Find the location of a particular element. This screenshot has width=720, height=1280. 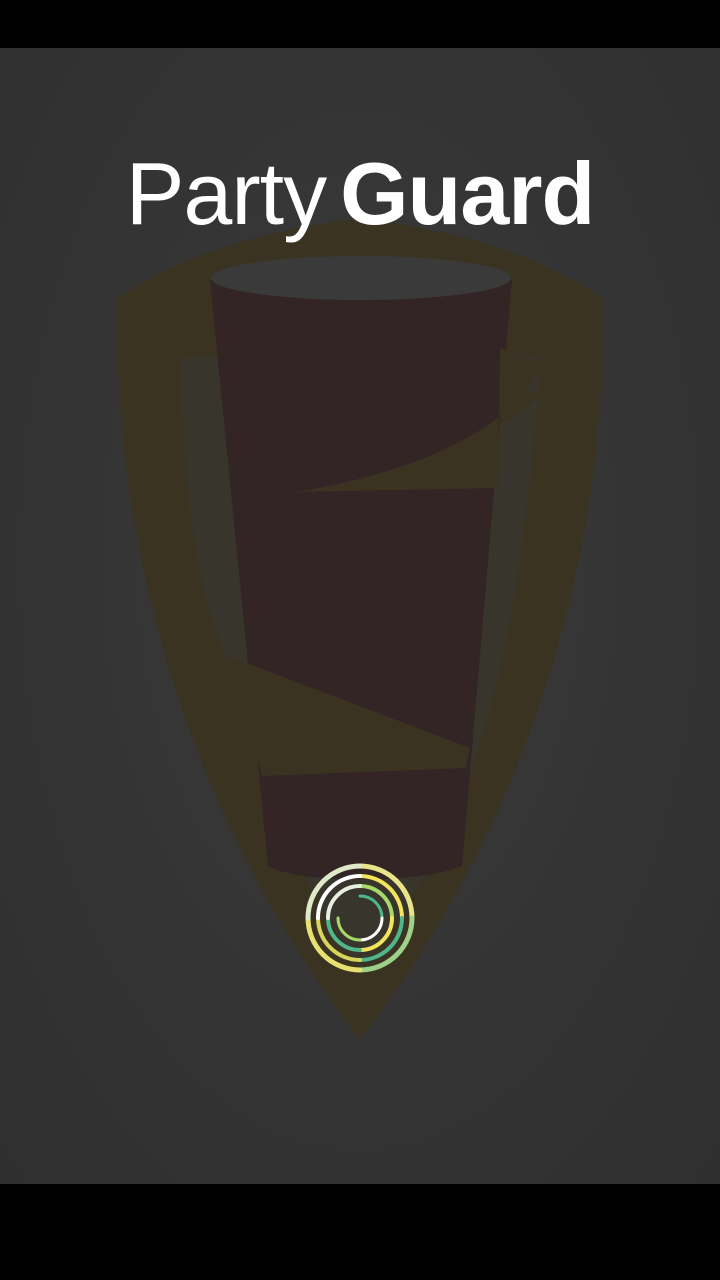

status-bar is located at coordinates (360, 24).